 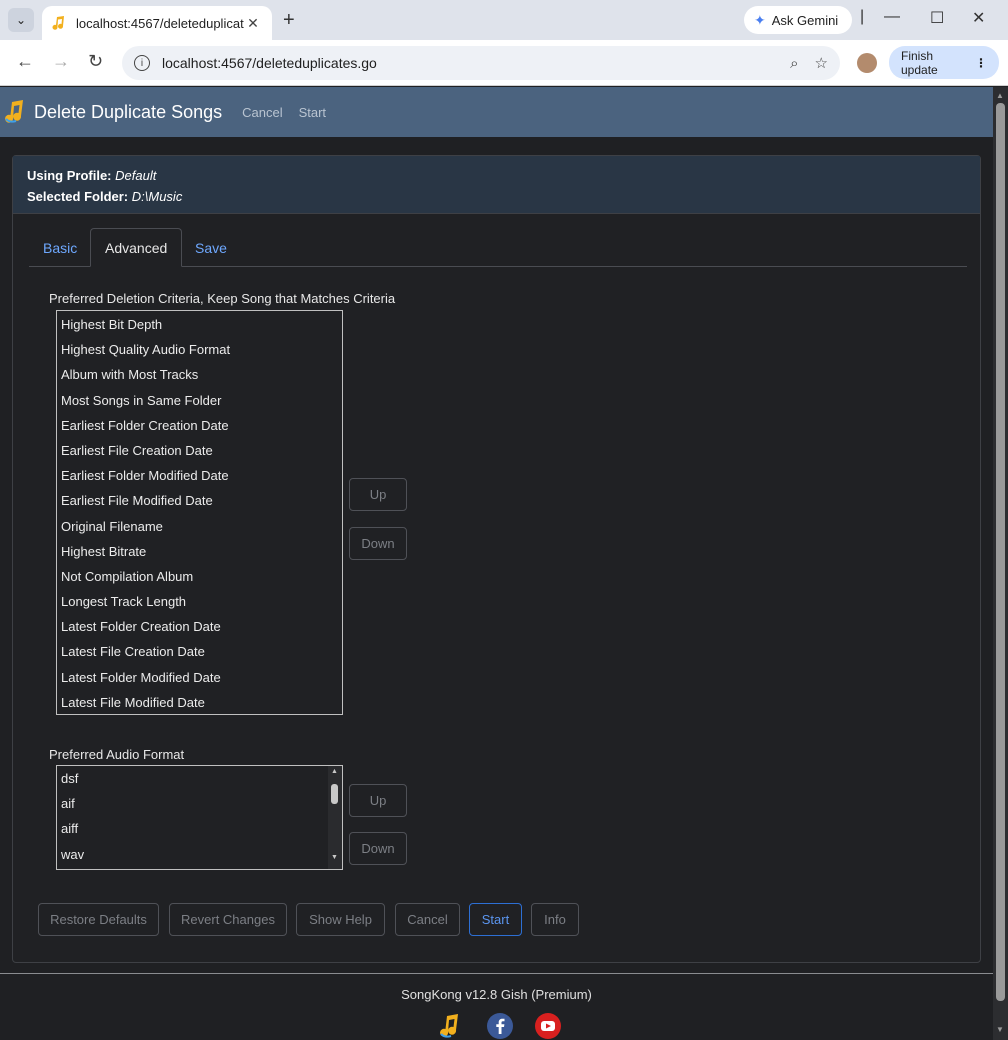 I want to click on tab-search-button: ⌄, so click(x=21, y=20).